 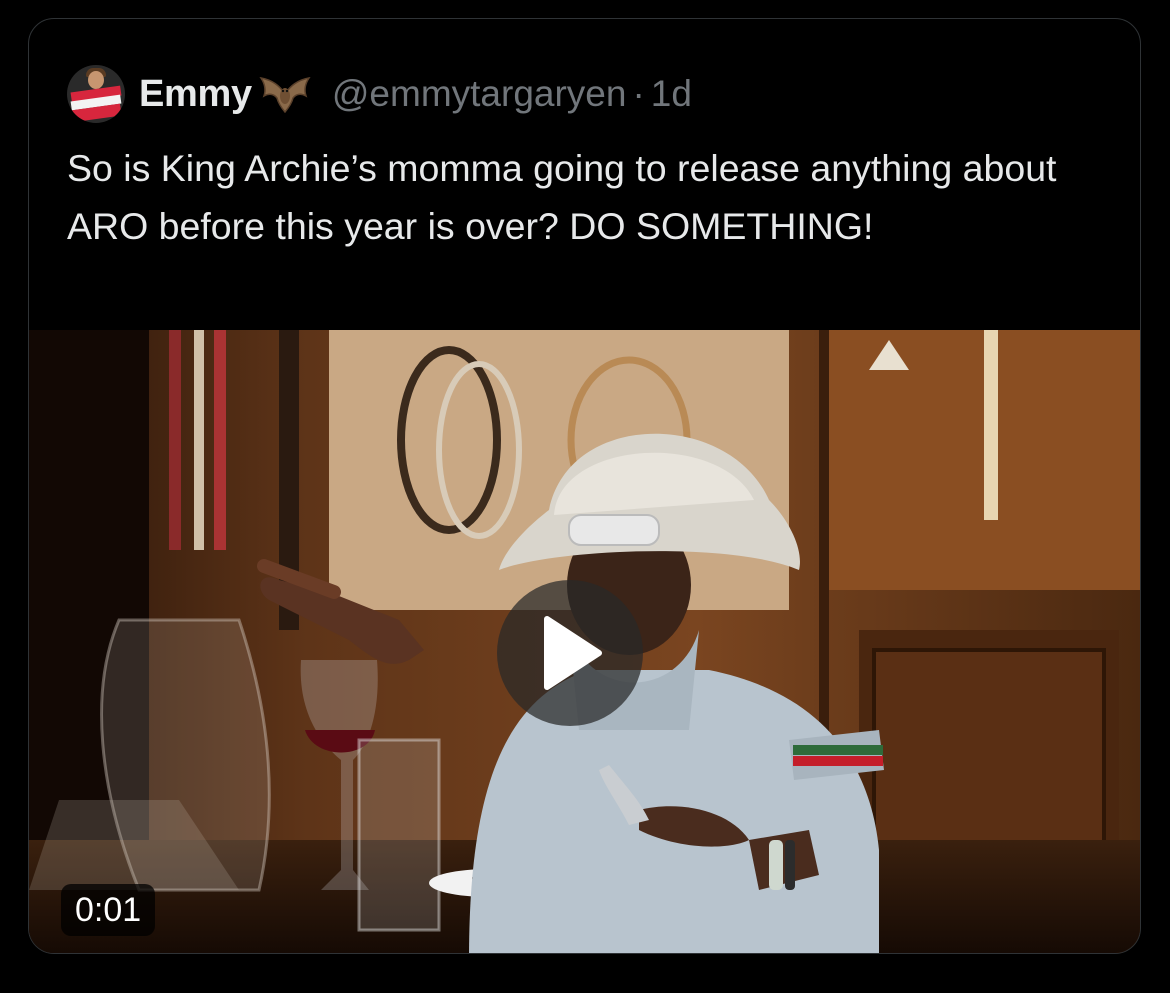 I want to click on author-name: Emmy, so click(x=195, y=94).